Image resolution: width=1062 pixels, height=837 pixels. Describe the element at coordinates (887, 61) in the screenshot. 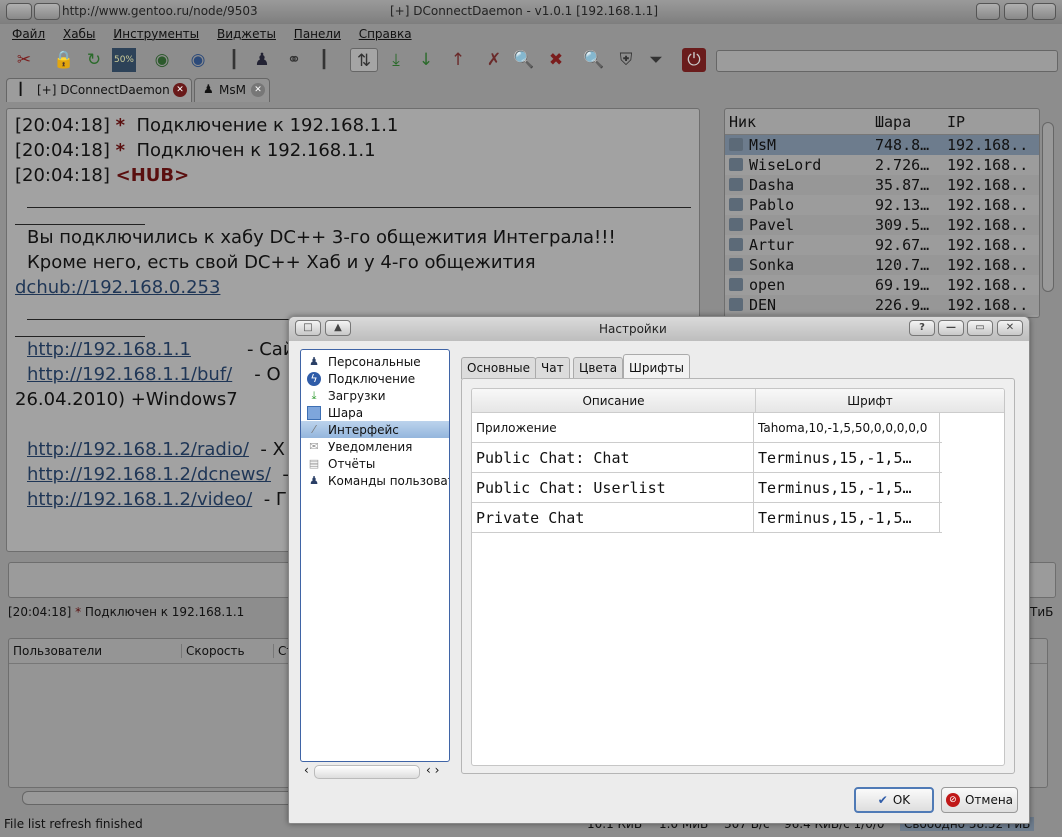

I see `toolbar-search-input` at that location.